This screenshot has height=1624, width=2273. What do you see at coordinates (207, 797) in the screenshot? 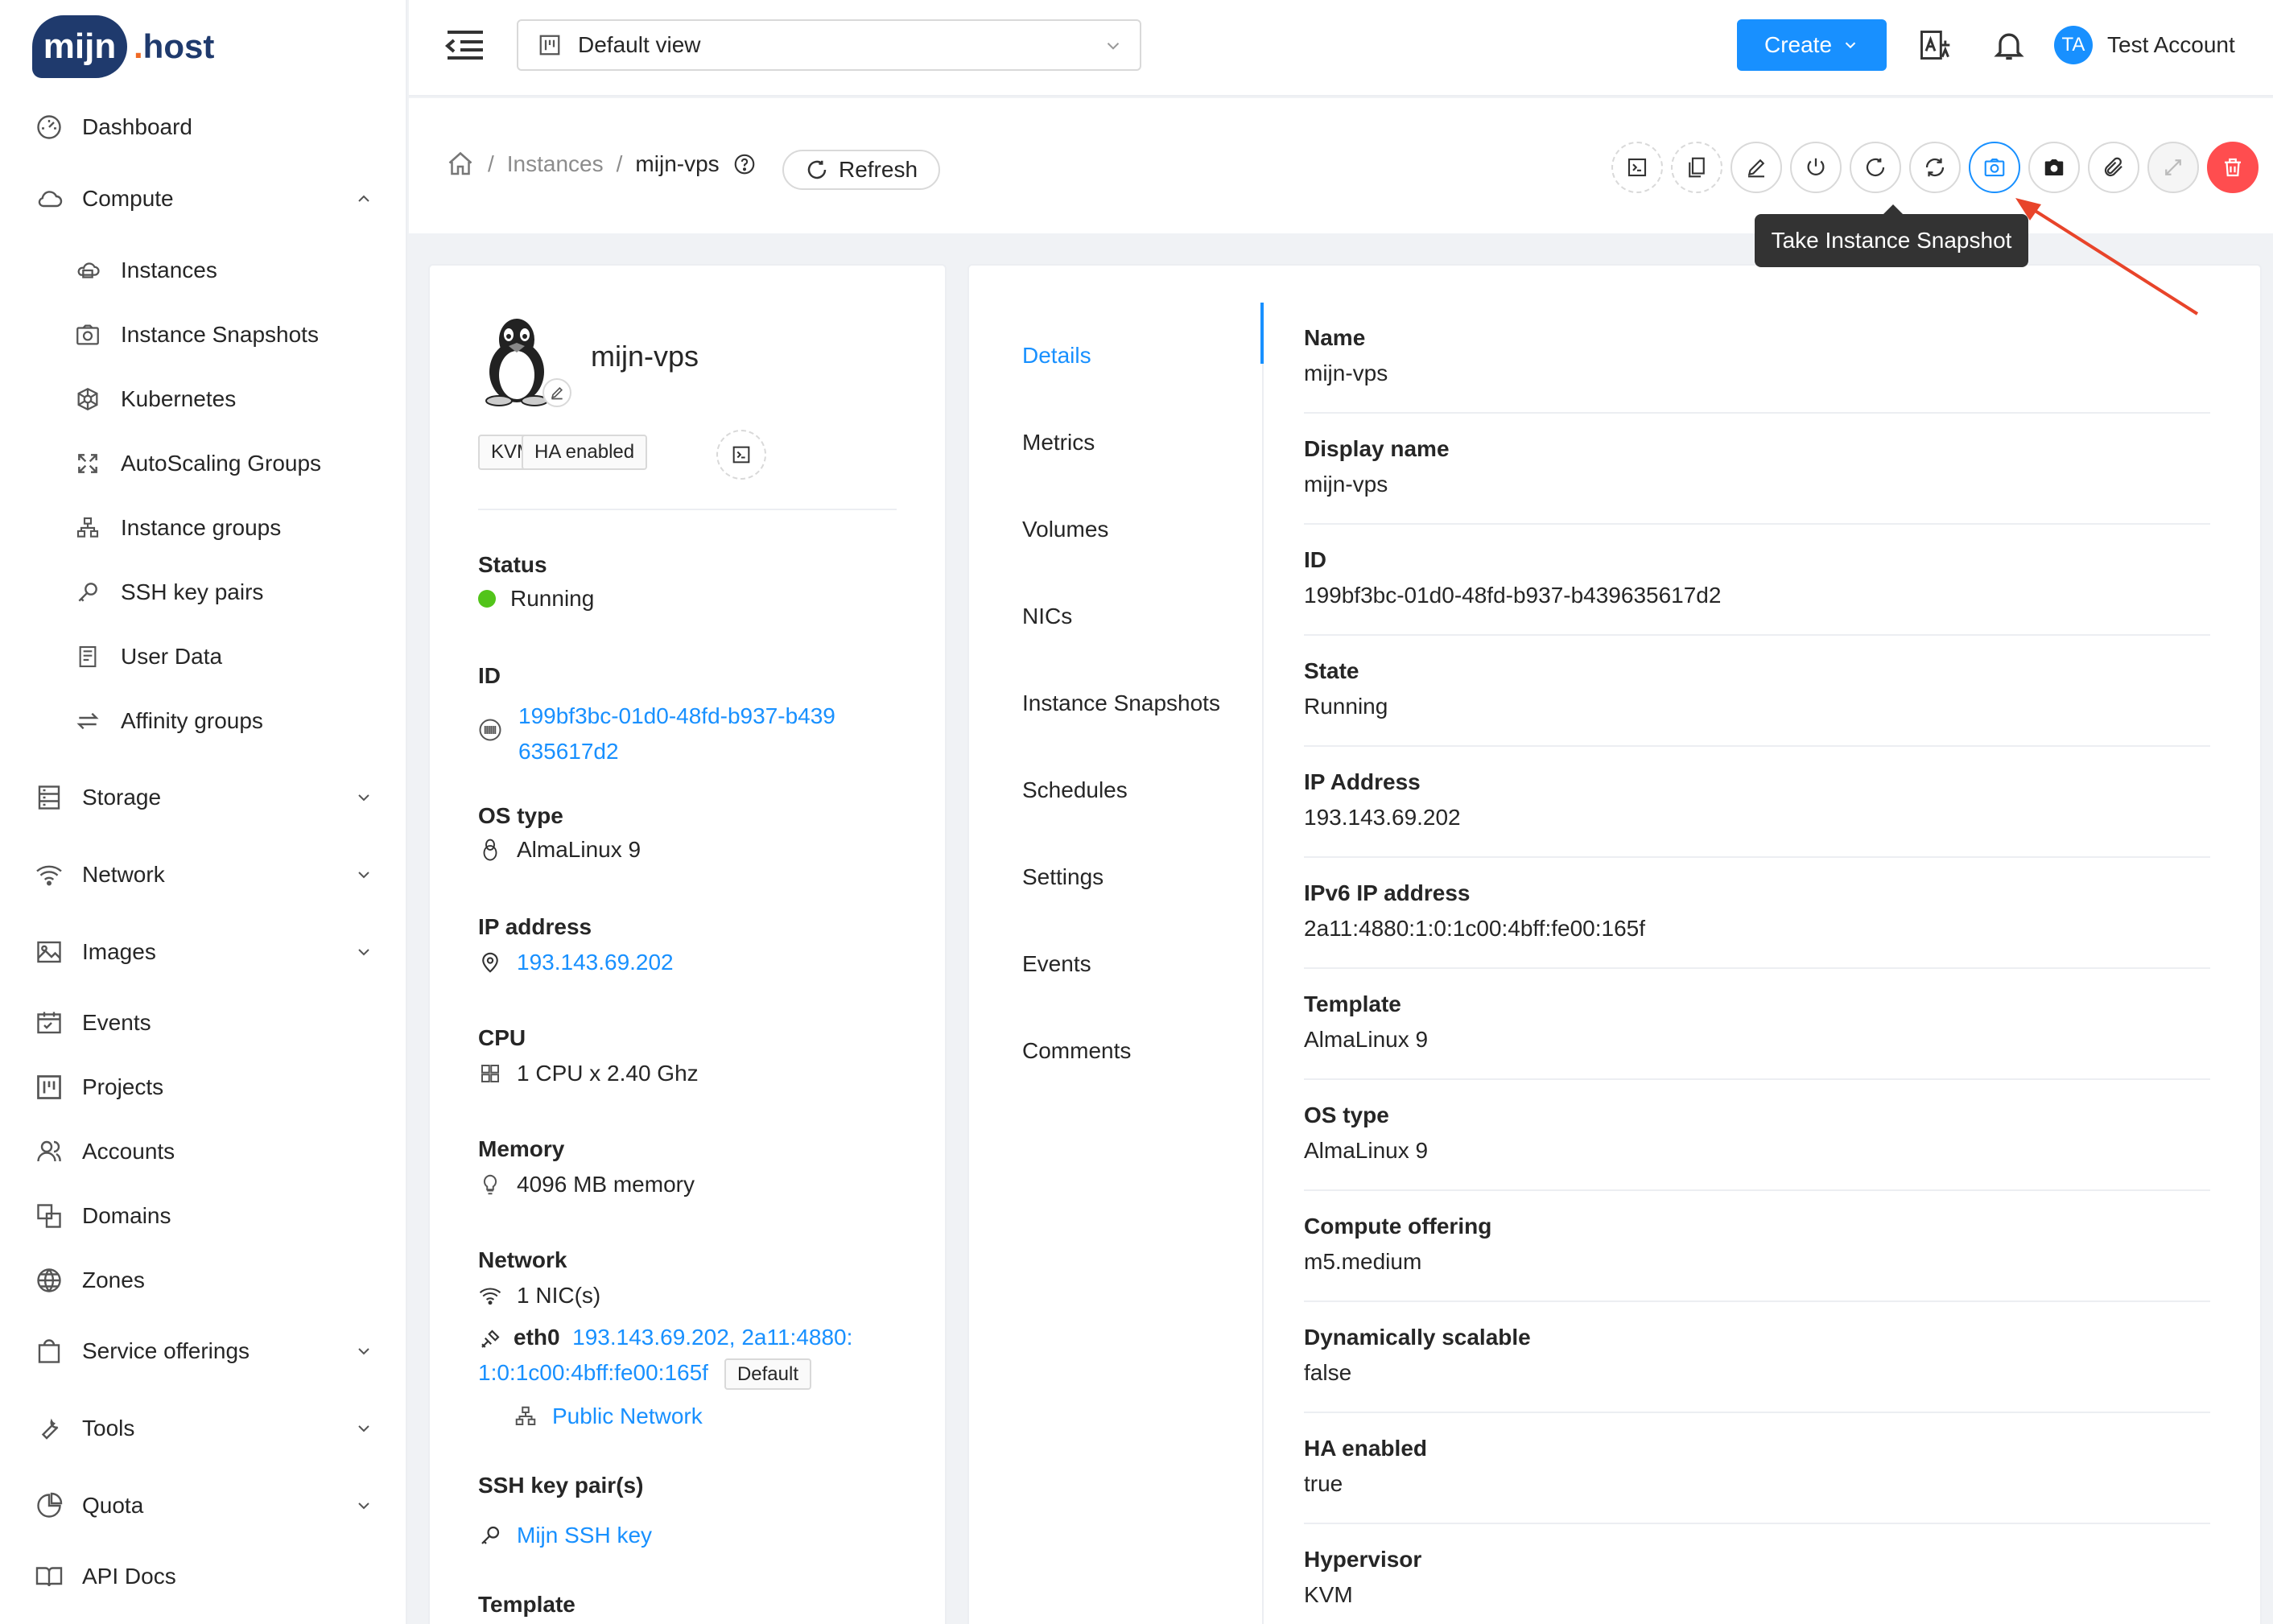
I see `sidebar-item-storage: Storage` at bounding box center [207, 797].